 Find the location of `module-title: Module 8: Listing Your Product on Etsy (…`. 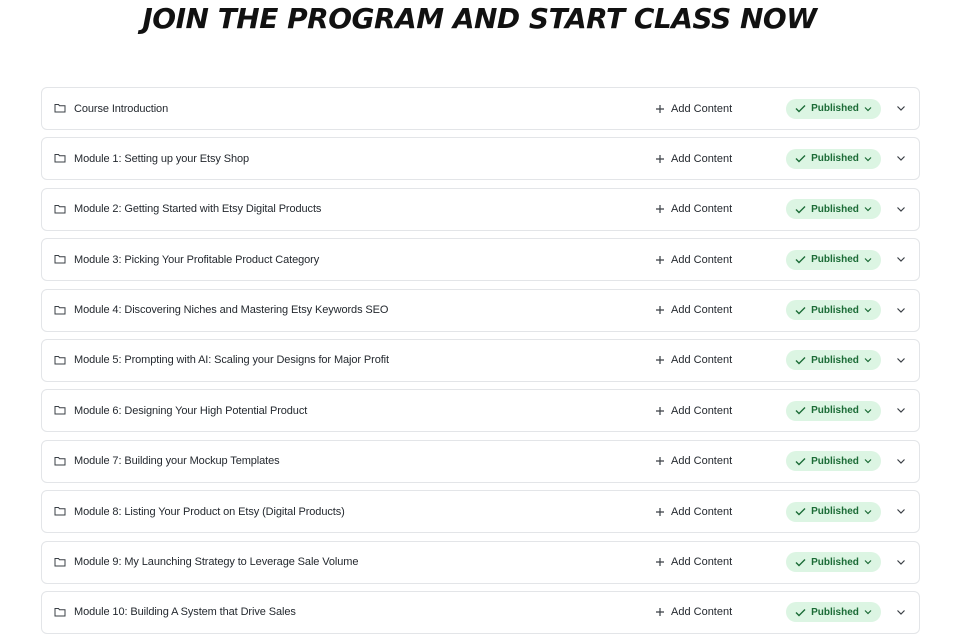

module-title: Module 8: Listing Your Product on Etsy (… is located at coordinates (209, 511).